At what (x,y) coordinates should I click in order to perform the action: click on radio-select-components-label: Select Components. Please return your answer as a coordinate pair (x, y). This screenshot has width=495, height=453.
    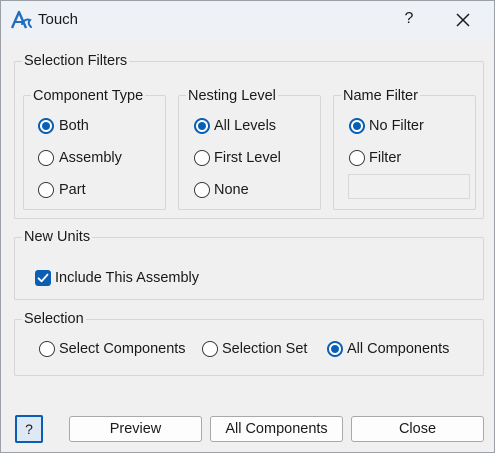
    Looking at the image, I should click on (122, 349).